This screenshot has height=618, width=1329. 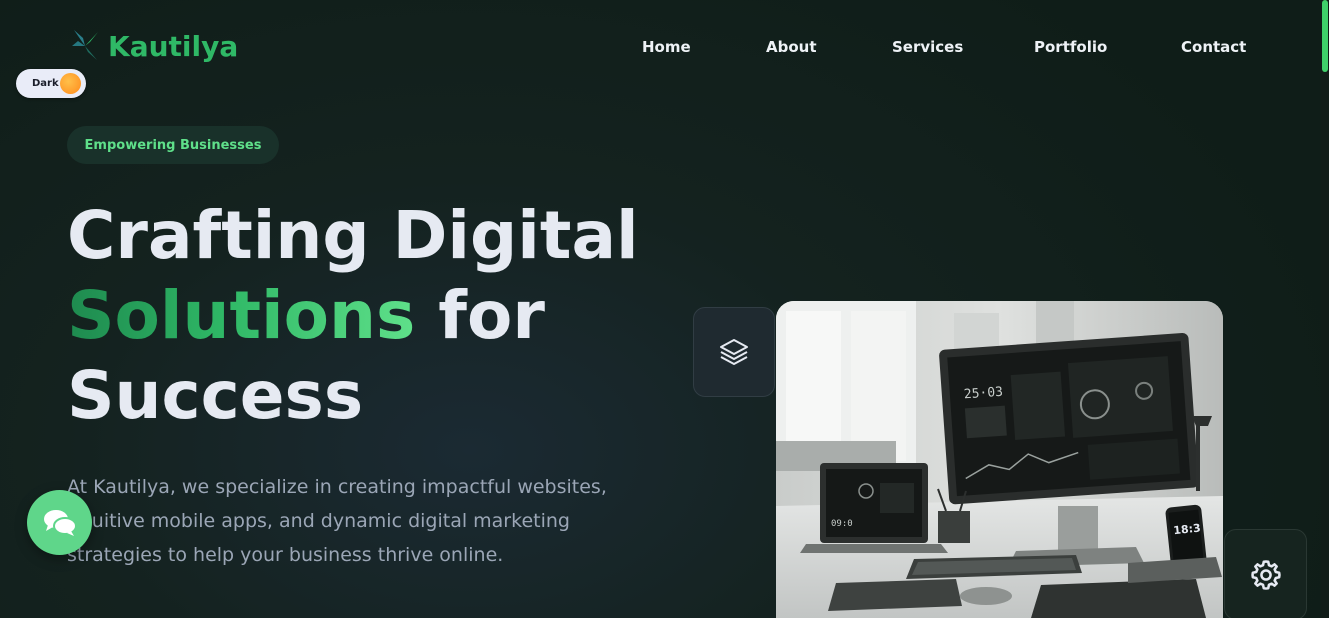 I want to click on nav-about: About, so click(x=791, y=47).